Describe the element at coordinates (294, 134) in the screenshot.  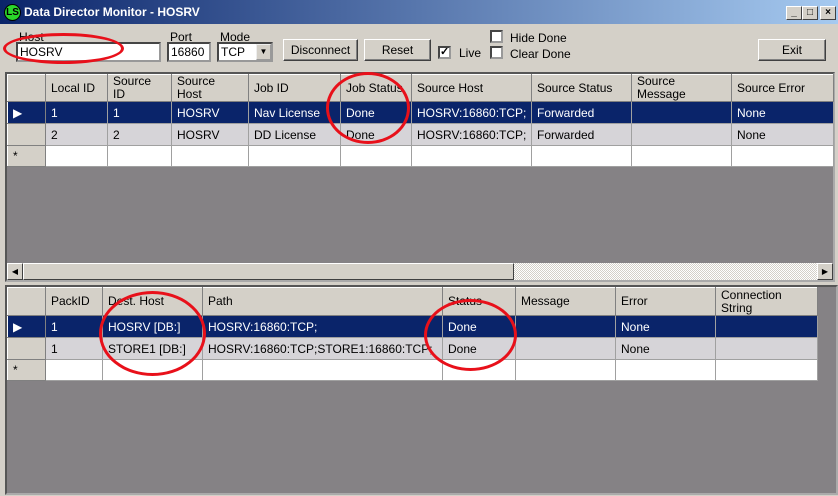
I see `table-cell: DD License` at that location.